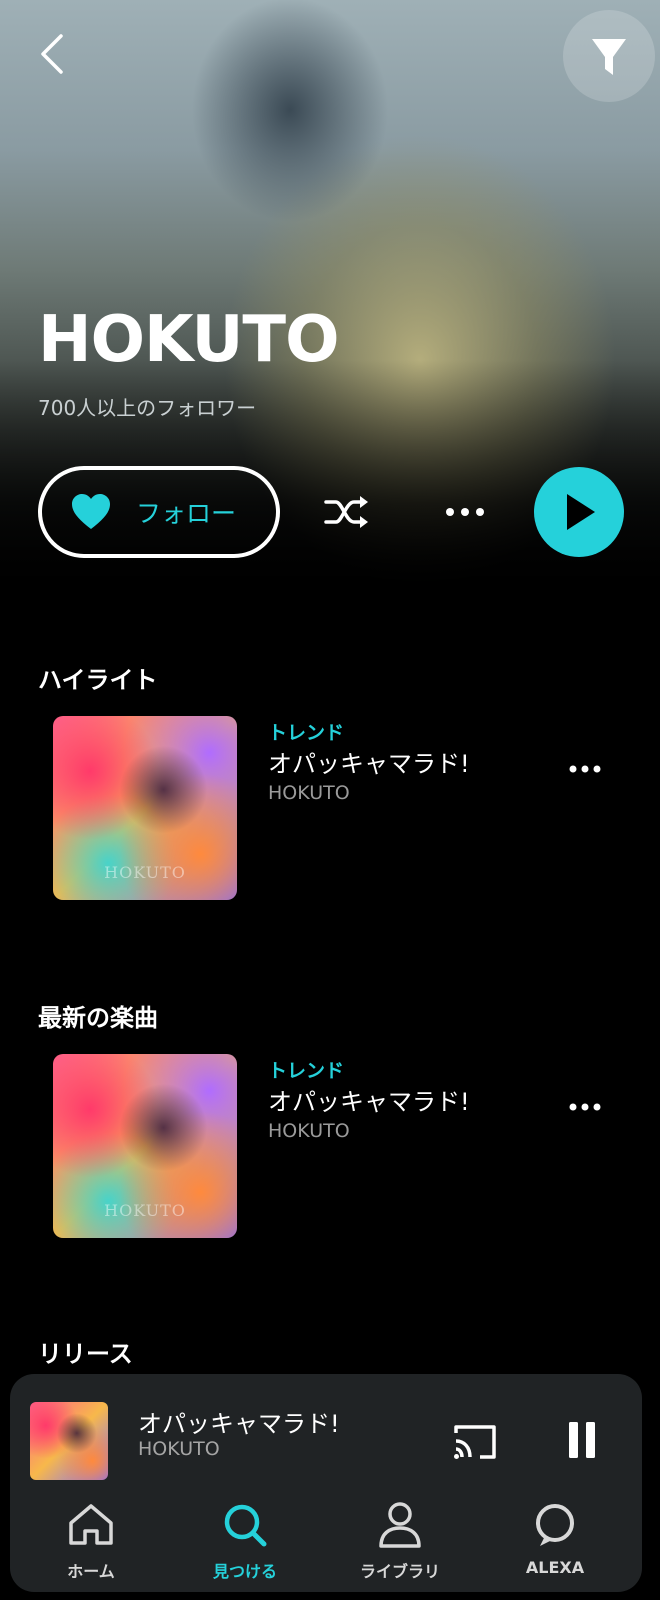 The image size is (660, 1600). Describe the element at coordinates (91, 511) in the screenshot. I see `heart-icon` at that location.